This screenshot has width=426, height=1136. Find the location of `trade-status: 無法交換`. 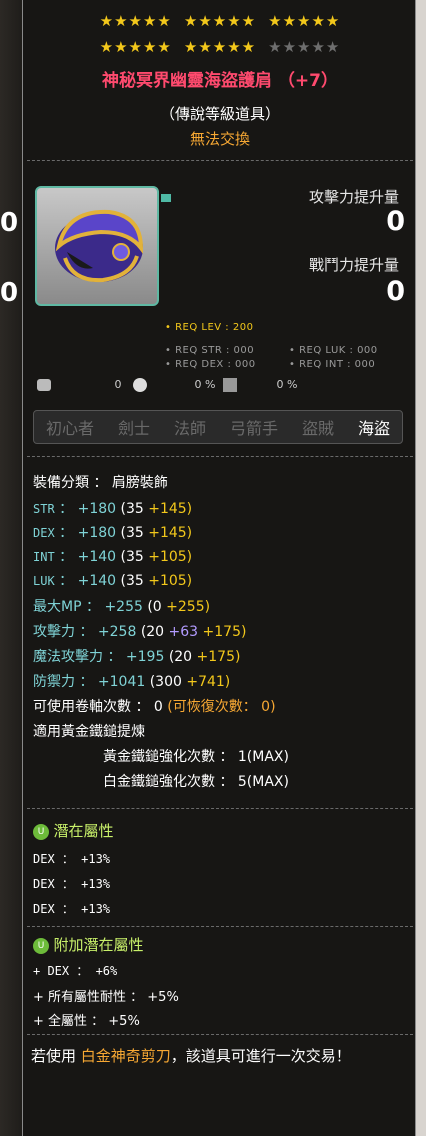

trade-status: 無法交換 is located at coordinates (219, 139).